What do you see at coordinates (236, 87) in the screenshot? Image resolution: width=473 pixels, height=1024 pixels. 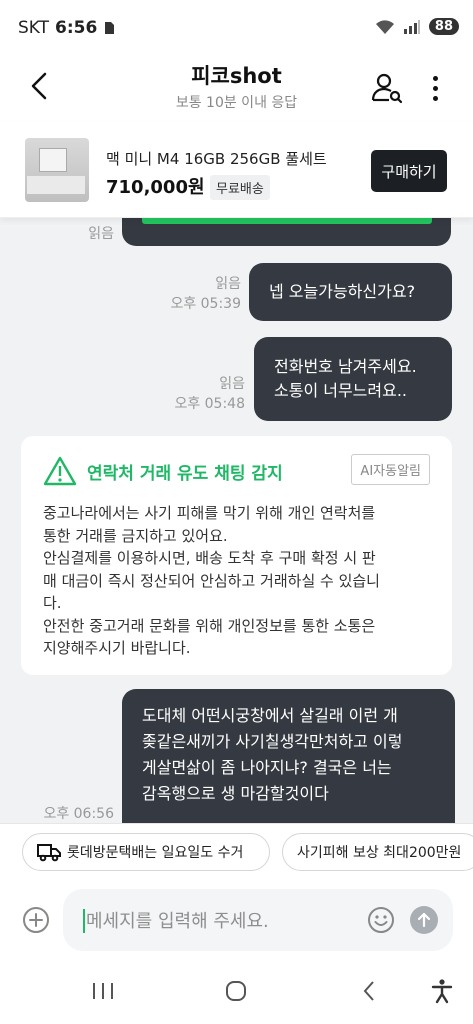 I see `chat-header: 피코shot 보통 10분 이내 응답` at bounding box center [236, 87].